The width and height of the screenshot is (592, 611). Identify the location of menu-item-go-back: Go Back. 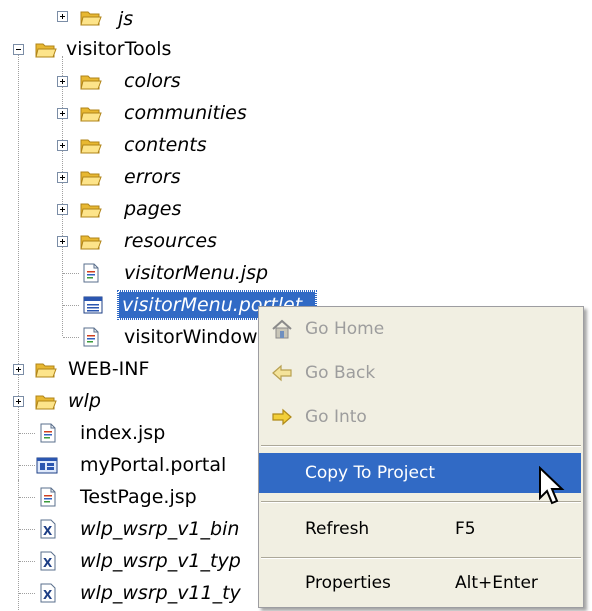
(420, 373).